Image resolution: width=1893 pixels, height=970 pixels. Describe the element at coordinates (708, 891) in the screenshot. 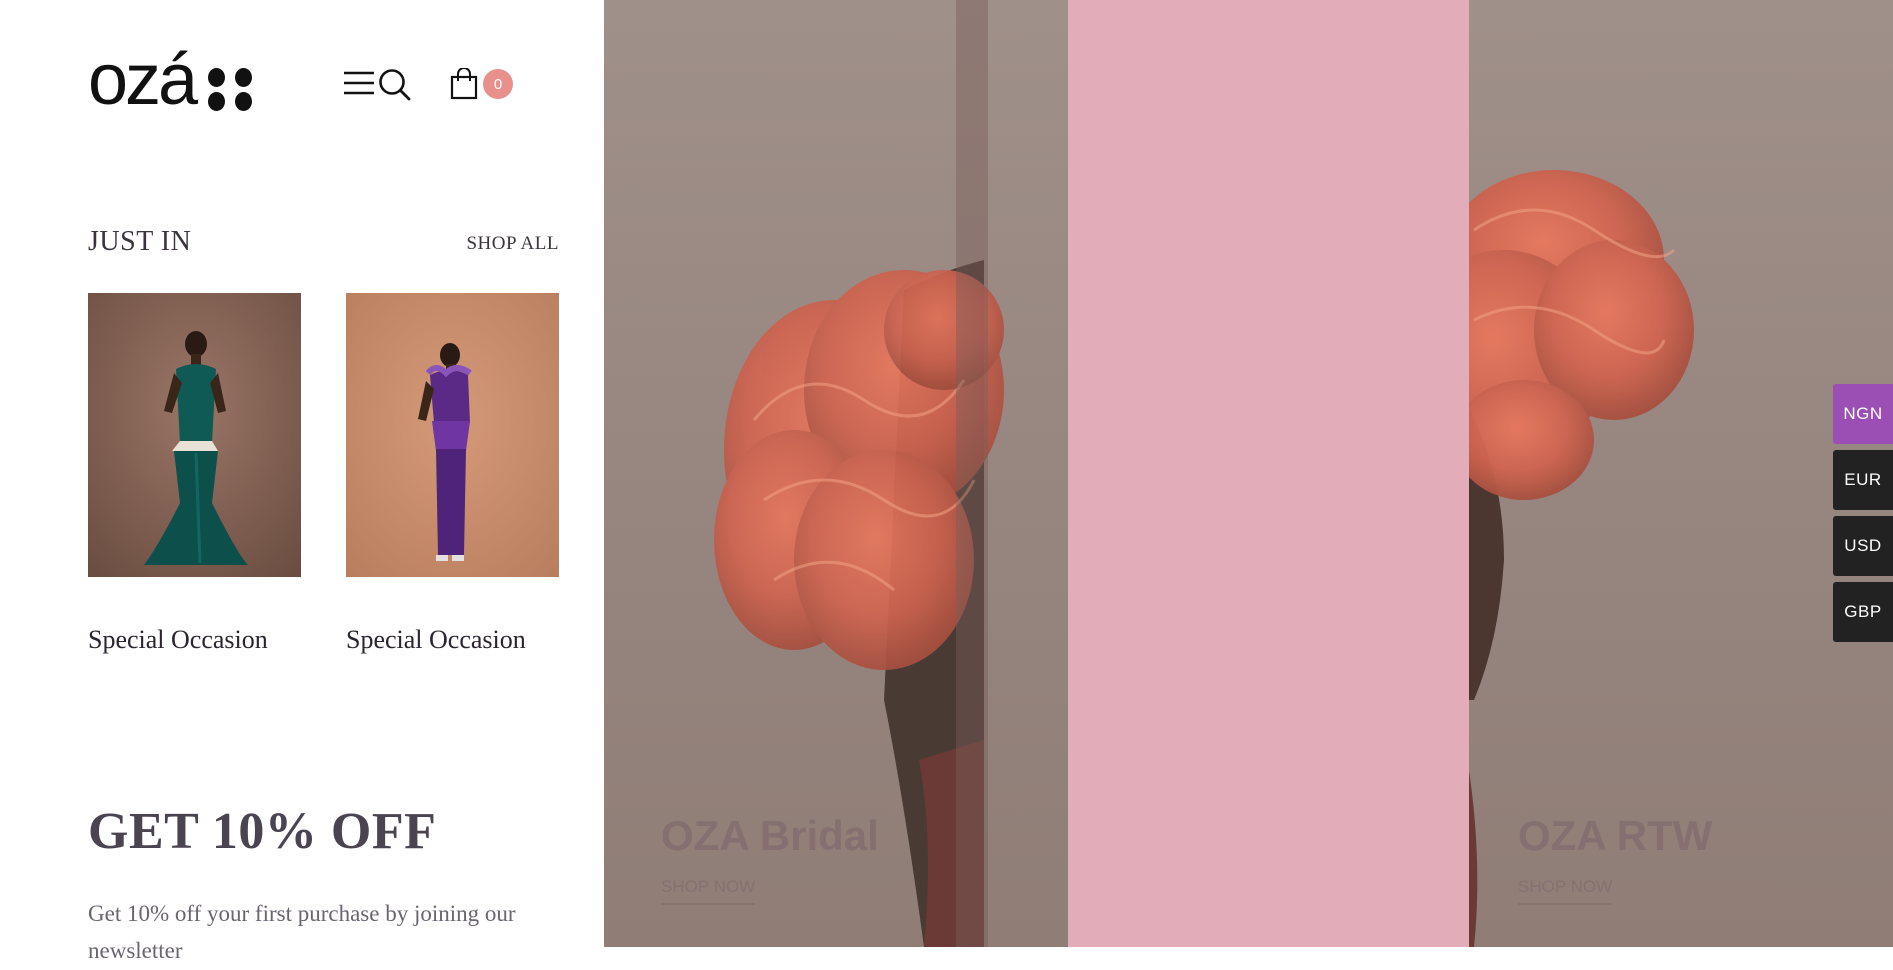

I see `hero-link-bridal: SHOP NOW` at that location.